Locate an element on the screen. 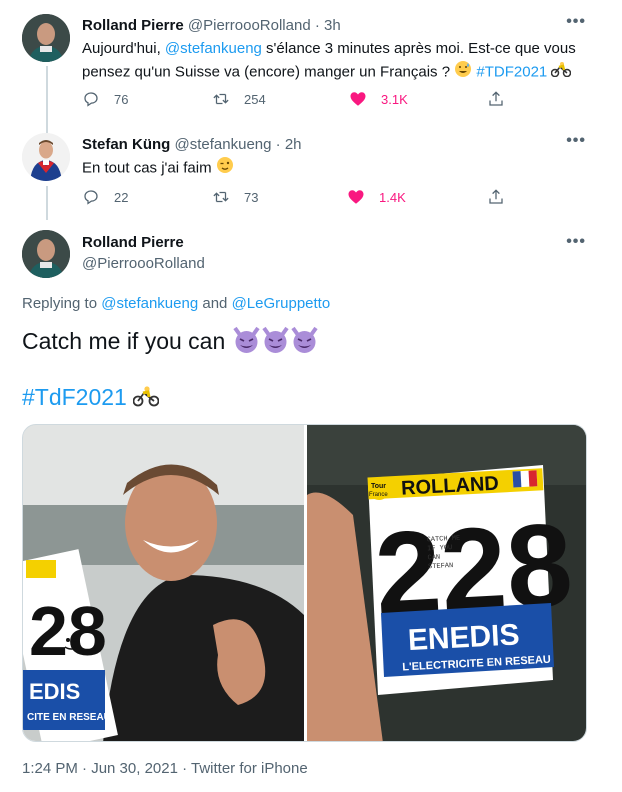 The image size is (622, 792). reply-count: 76 is located at coordinates (121, 99).